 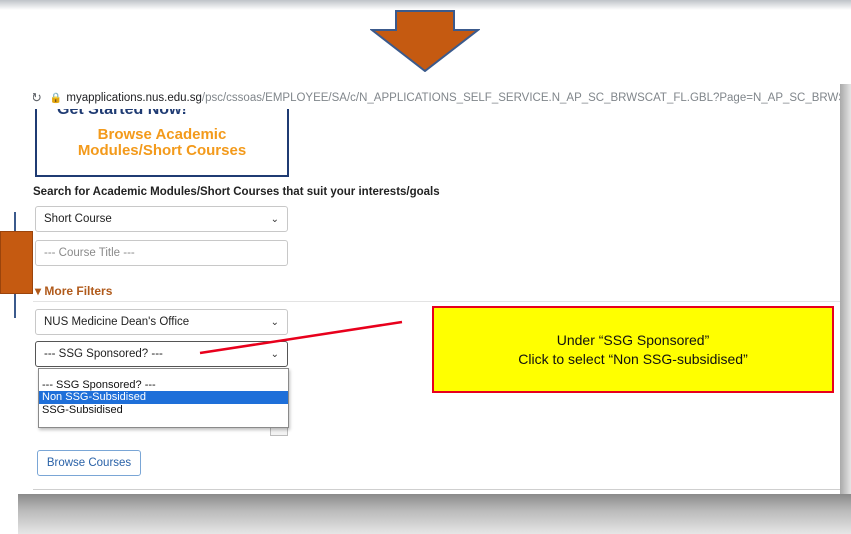 What do you see at coordinates (89, 253) in the screenshot?
I see `course-title-placeholder: --- Course Title ---` at bounding box center [89, 253].